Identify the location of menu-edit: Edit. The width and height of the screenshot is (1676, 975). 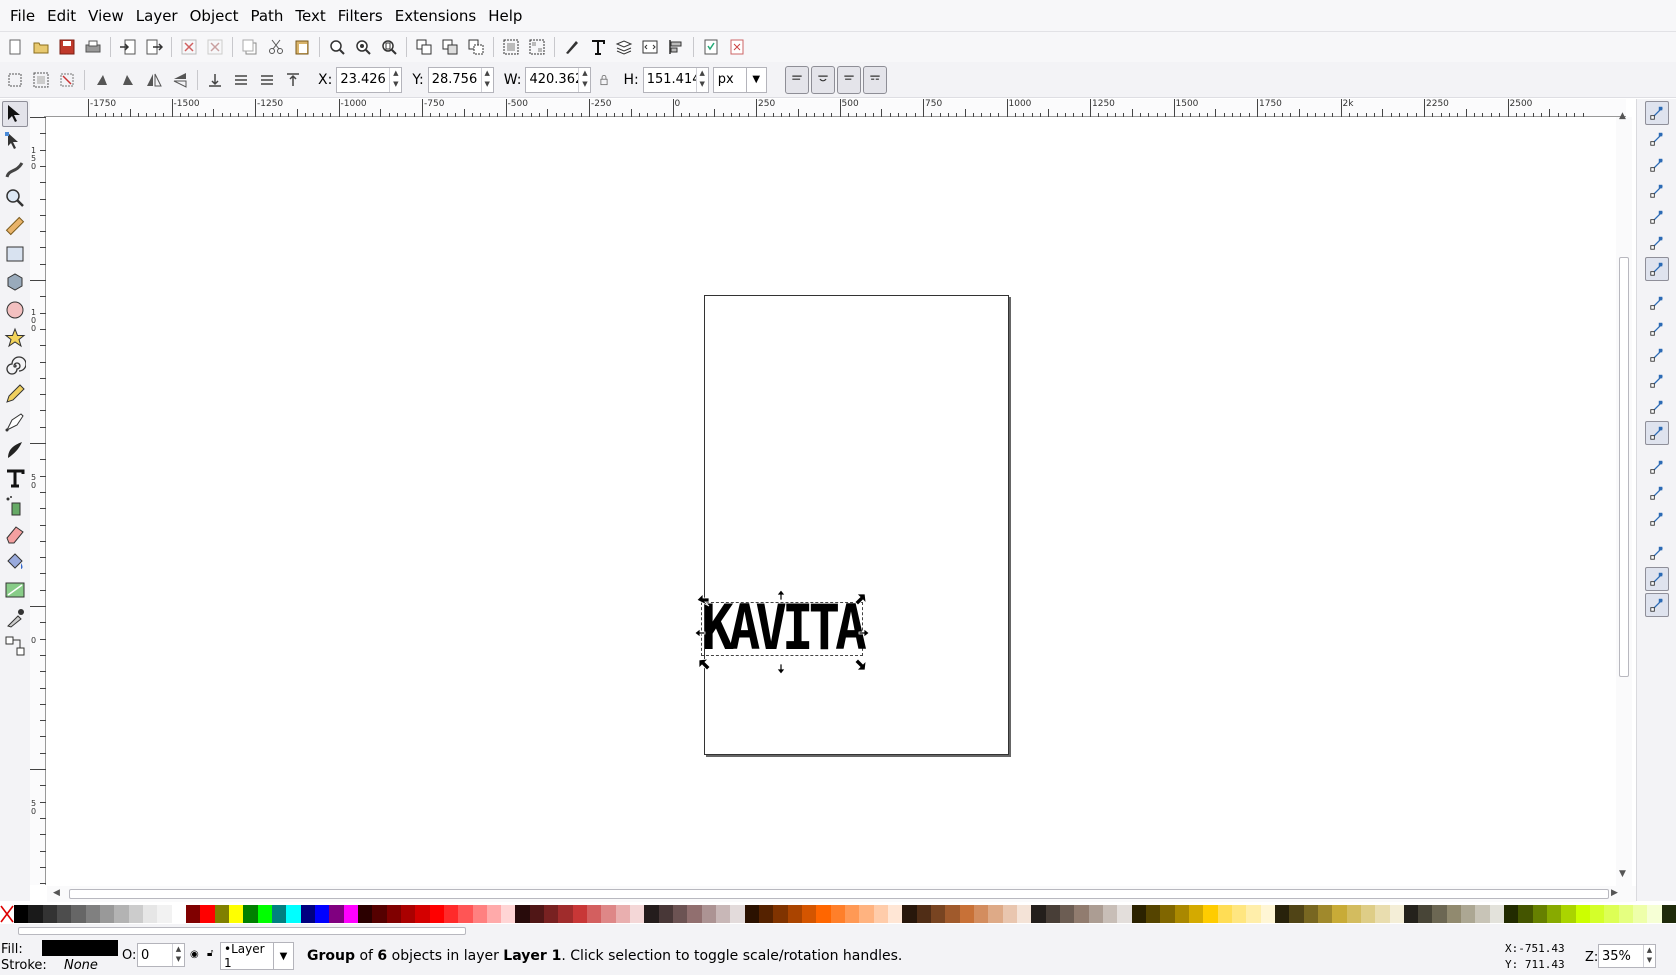
(61, 16).